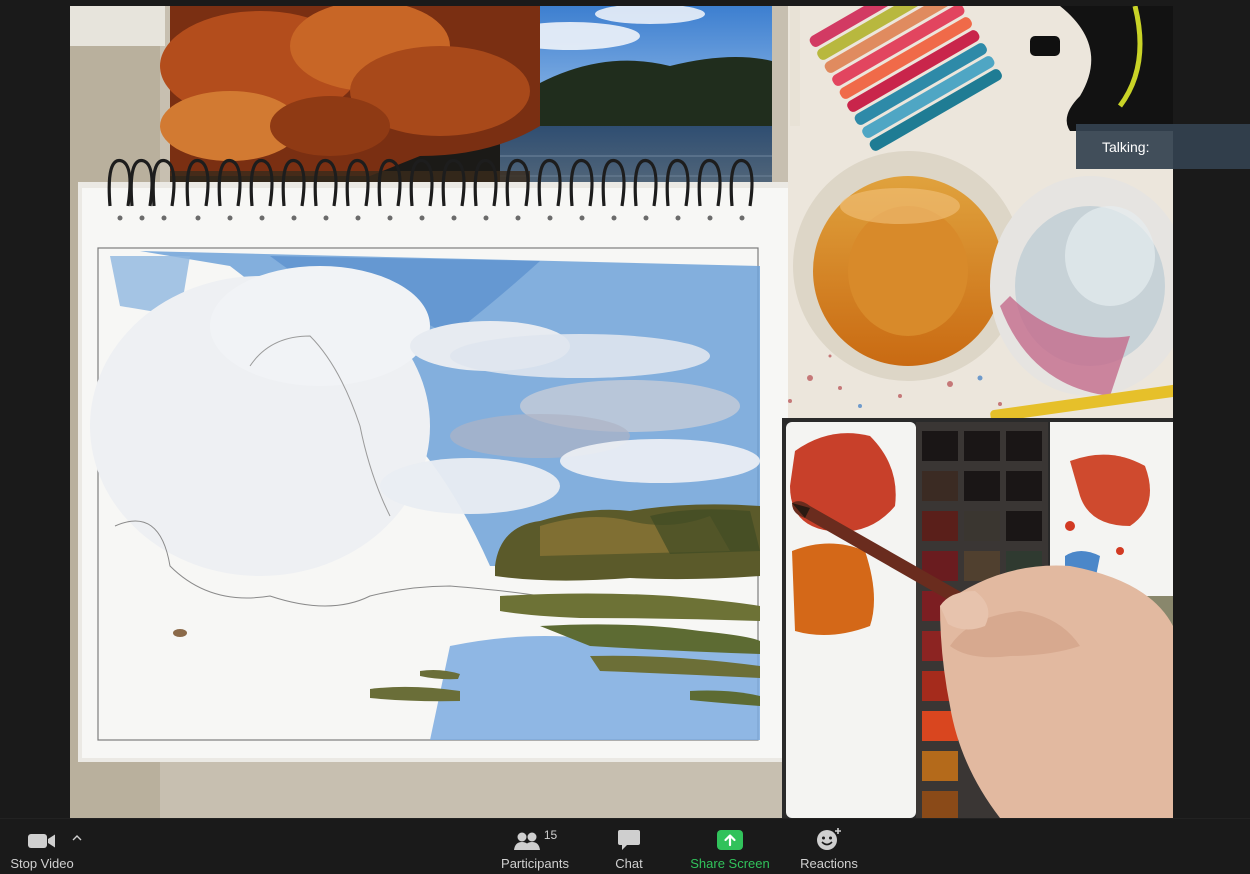  What do you see at coordinates (829, 839) in the screenshot?
I see `smiley-add-icon` at bounding box center [829, 839].